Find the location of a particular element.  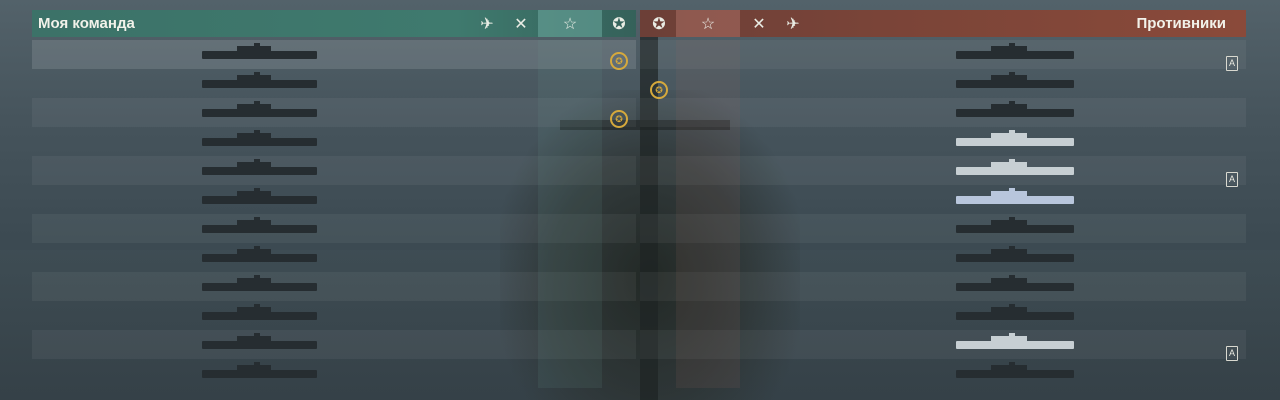

my-team-header: Моя команда ✈ ✕ ☆ ✪ is located at coordinates (334, 23).